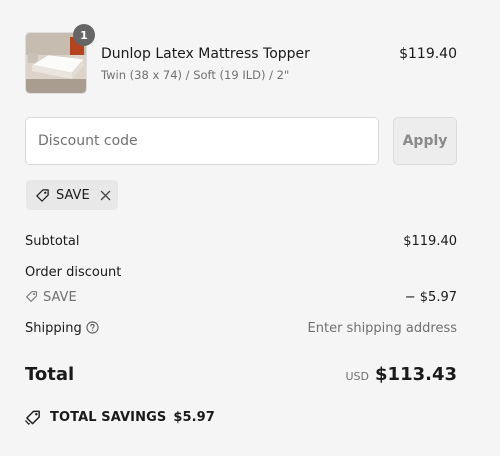  What do you see at coordinates (108, 417) in the screenshot?
I see `total-savings-label: TOTAL SAVINGS` at bounding box center [108, 417].